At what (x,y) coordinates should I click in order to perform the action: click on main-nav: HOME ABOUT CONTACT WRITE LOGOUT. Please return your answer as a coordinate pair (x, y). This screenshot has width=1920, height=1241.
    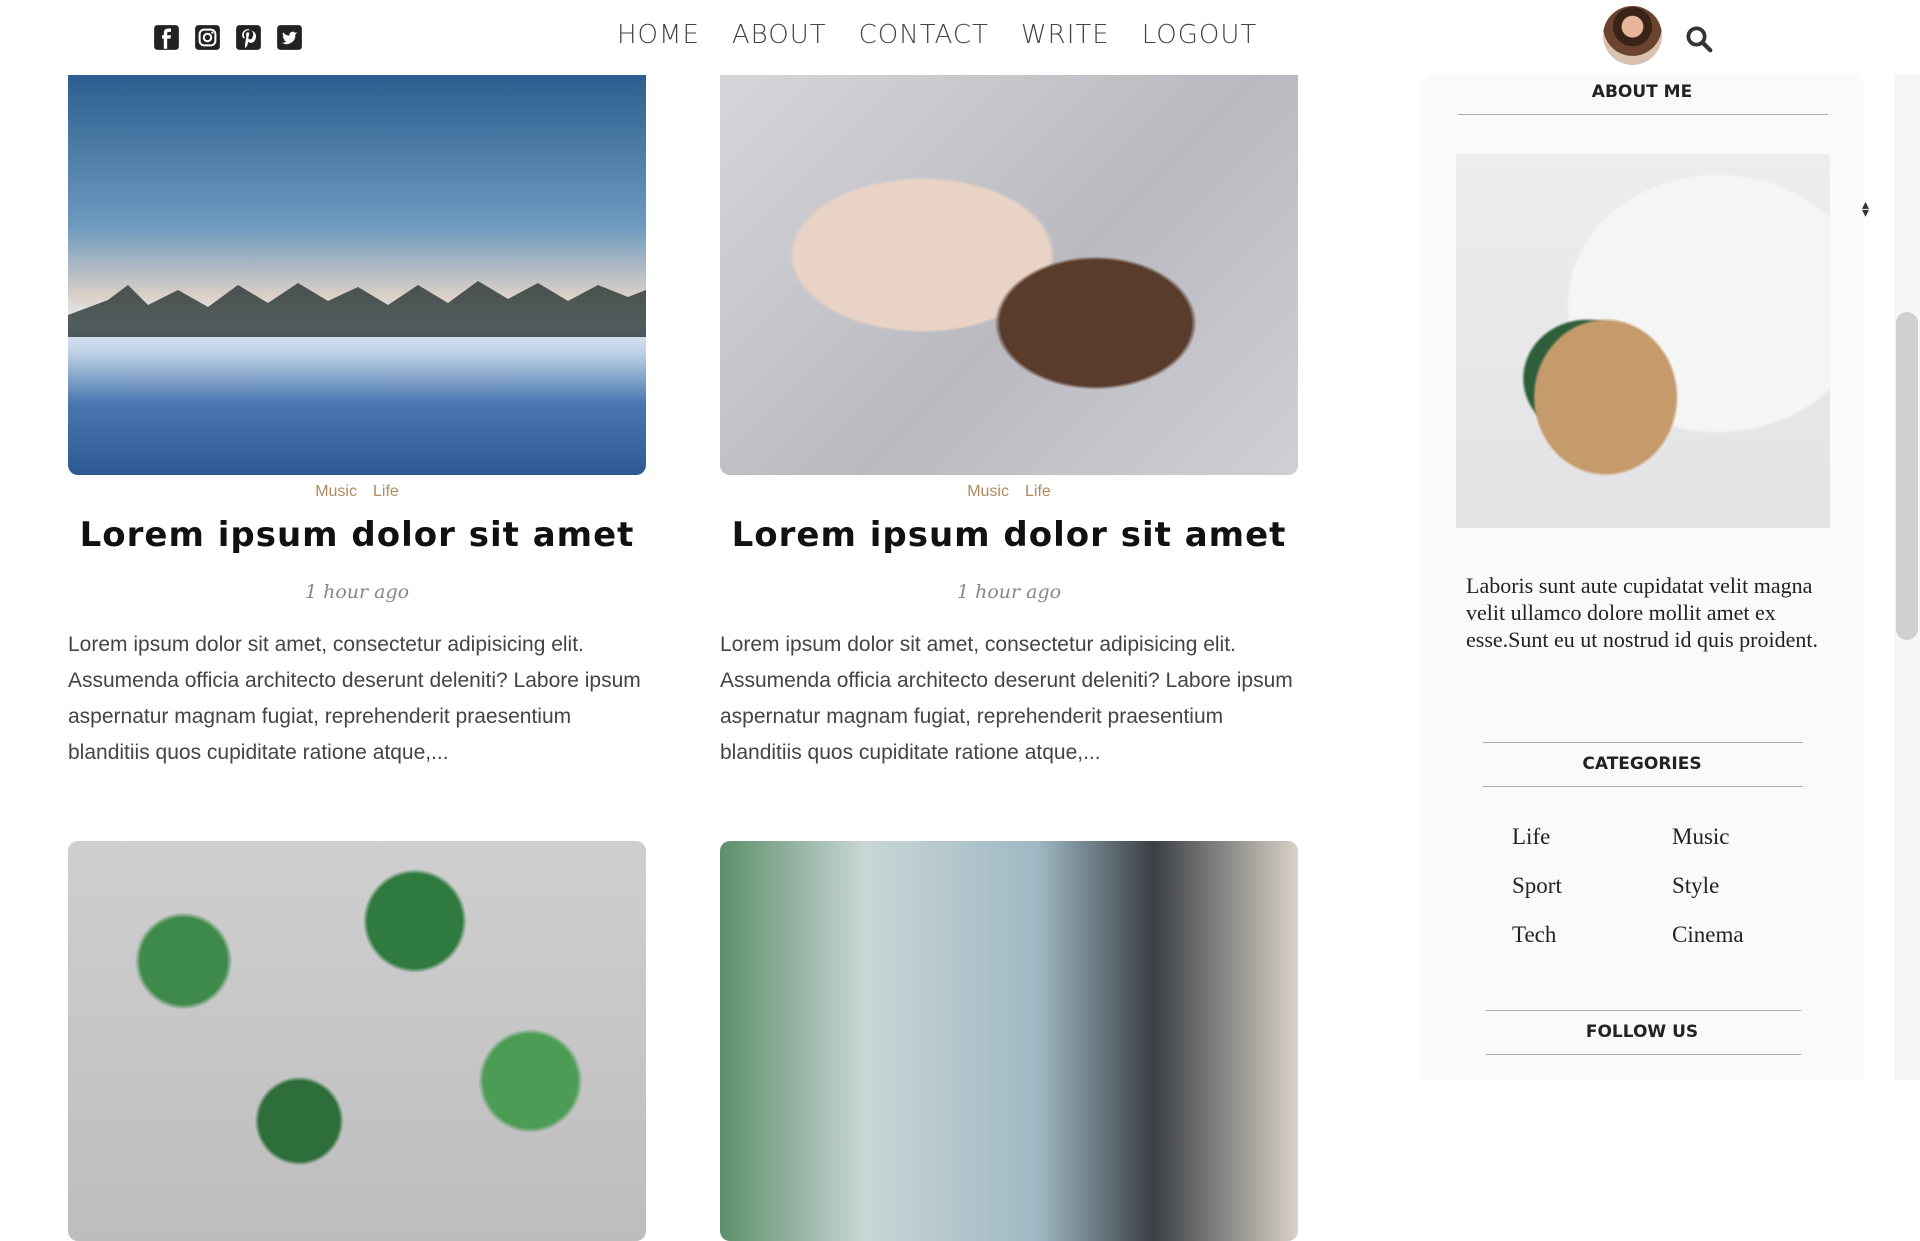
    Looking at the image, I should click on (937, 35).